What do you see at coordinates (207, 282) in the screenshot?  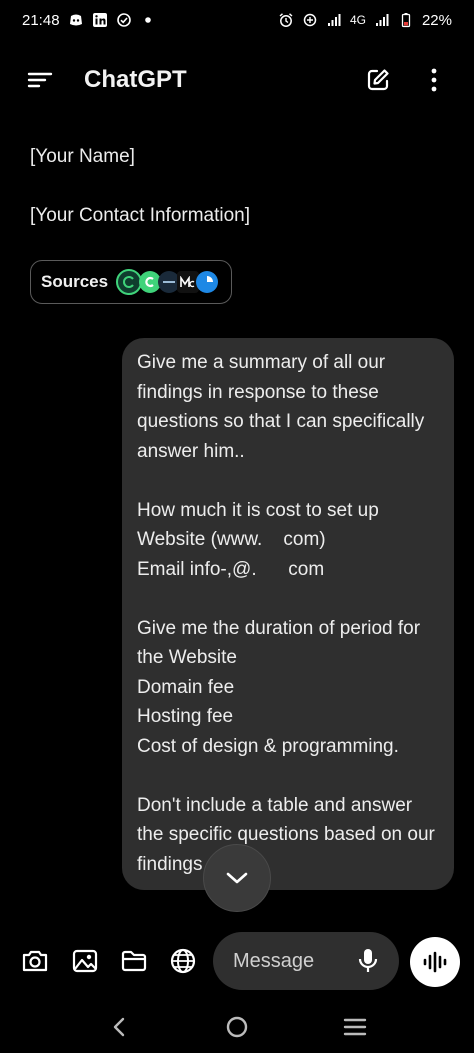 I see `source-favicon-icon` at bounding box center [207, 282].